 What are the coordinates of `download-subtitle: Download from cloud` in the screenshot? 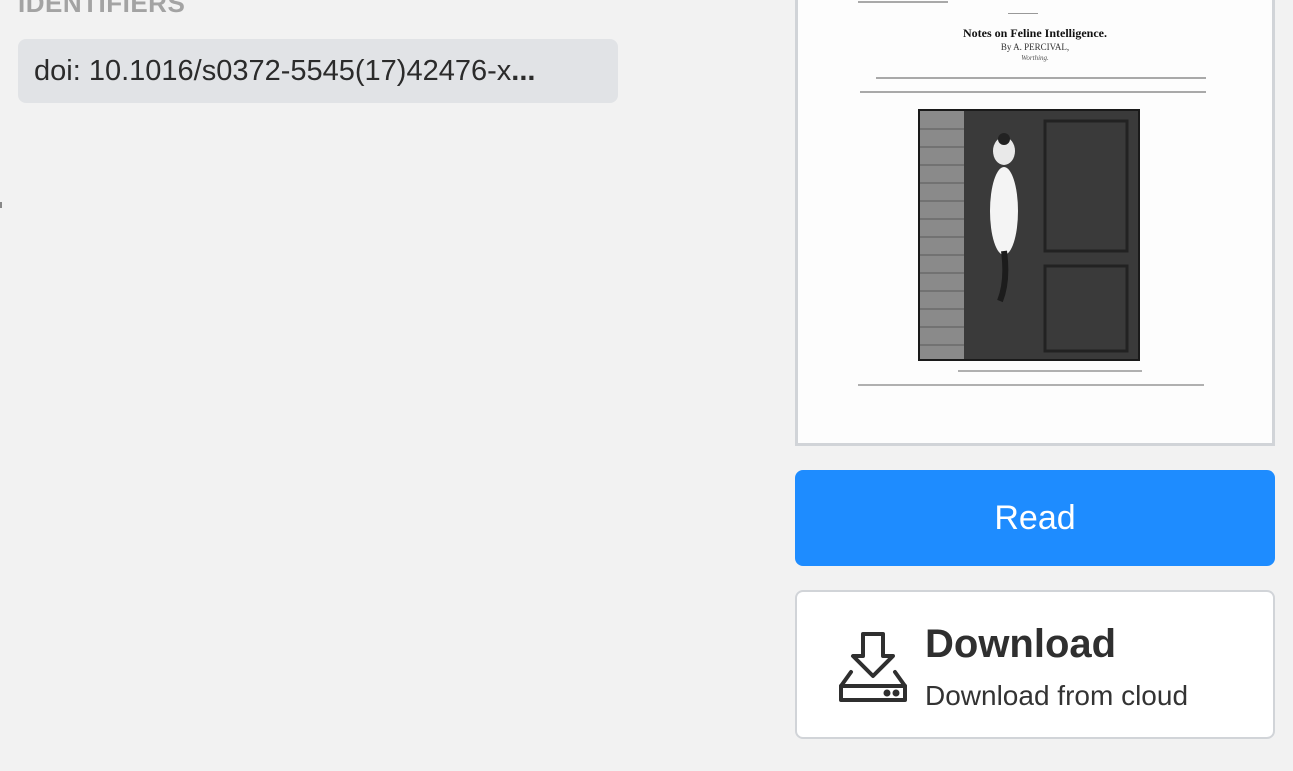 It's located at (1057, 695).